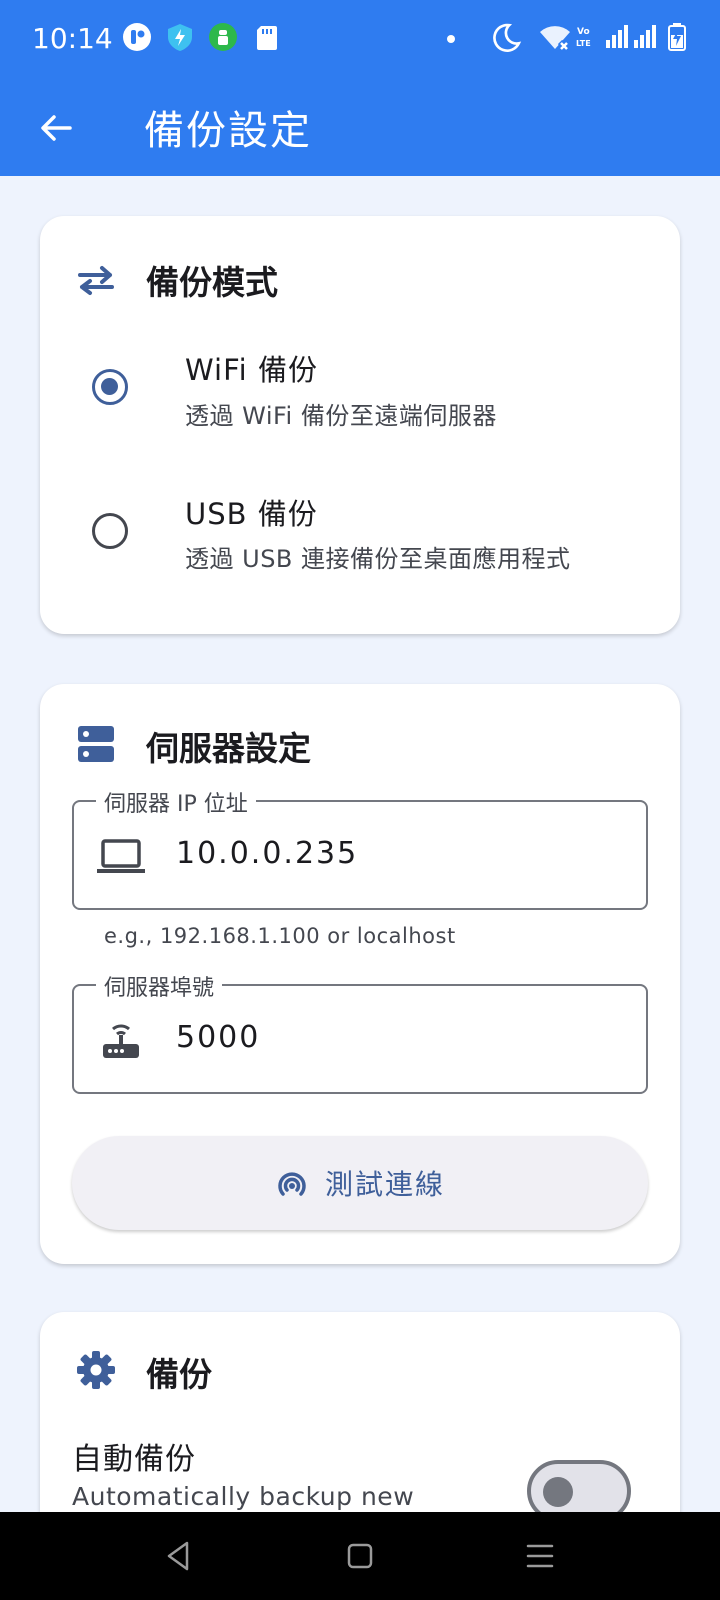  I want to click on server-port-field: 伺服器埠號 5000, so click(360, 1032).